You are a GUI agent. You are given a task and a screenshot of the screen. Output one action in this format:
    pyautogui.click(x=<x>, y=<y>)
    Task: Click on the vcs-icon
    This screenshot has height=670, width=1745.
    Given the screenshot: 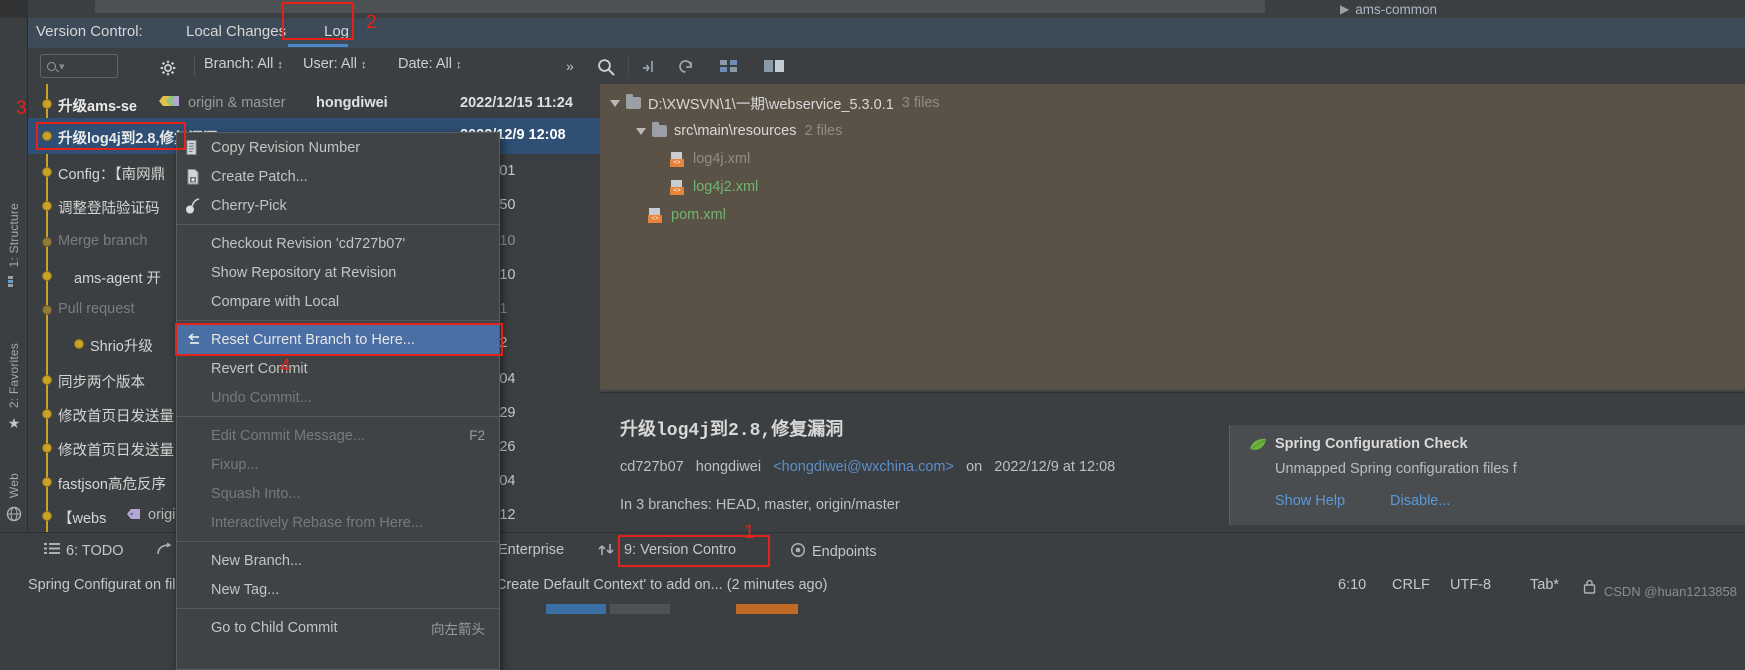 What is the action you would take?
    pyautogui.click(x=606, y=549)
    